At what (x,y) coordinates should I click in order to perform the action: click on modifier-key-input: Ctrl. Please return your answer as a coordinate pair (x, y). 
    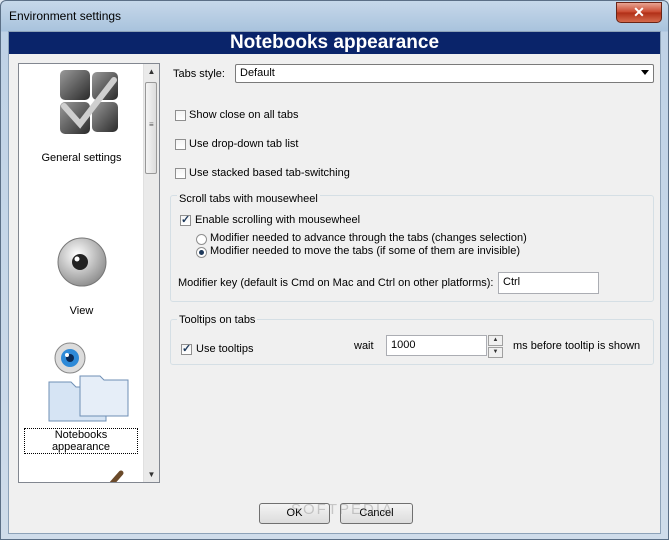
    Looking at the image, I should click on (548, 283).